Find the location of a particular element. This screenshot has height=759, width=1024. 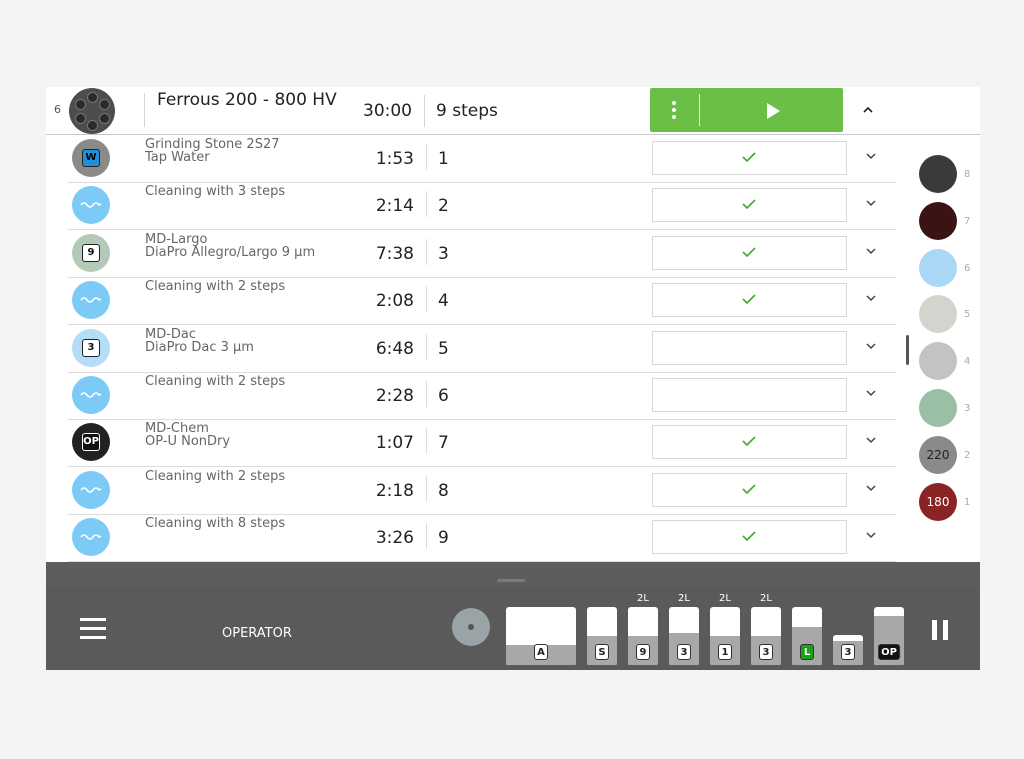

step-description: MD-Largo DiaPro Allegro/Largo 9 µm is located at coordinates (255, 246).